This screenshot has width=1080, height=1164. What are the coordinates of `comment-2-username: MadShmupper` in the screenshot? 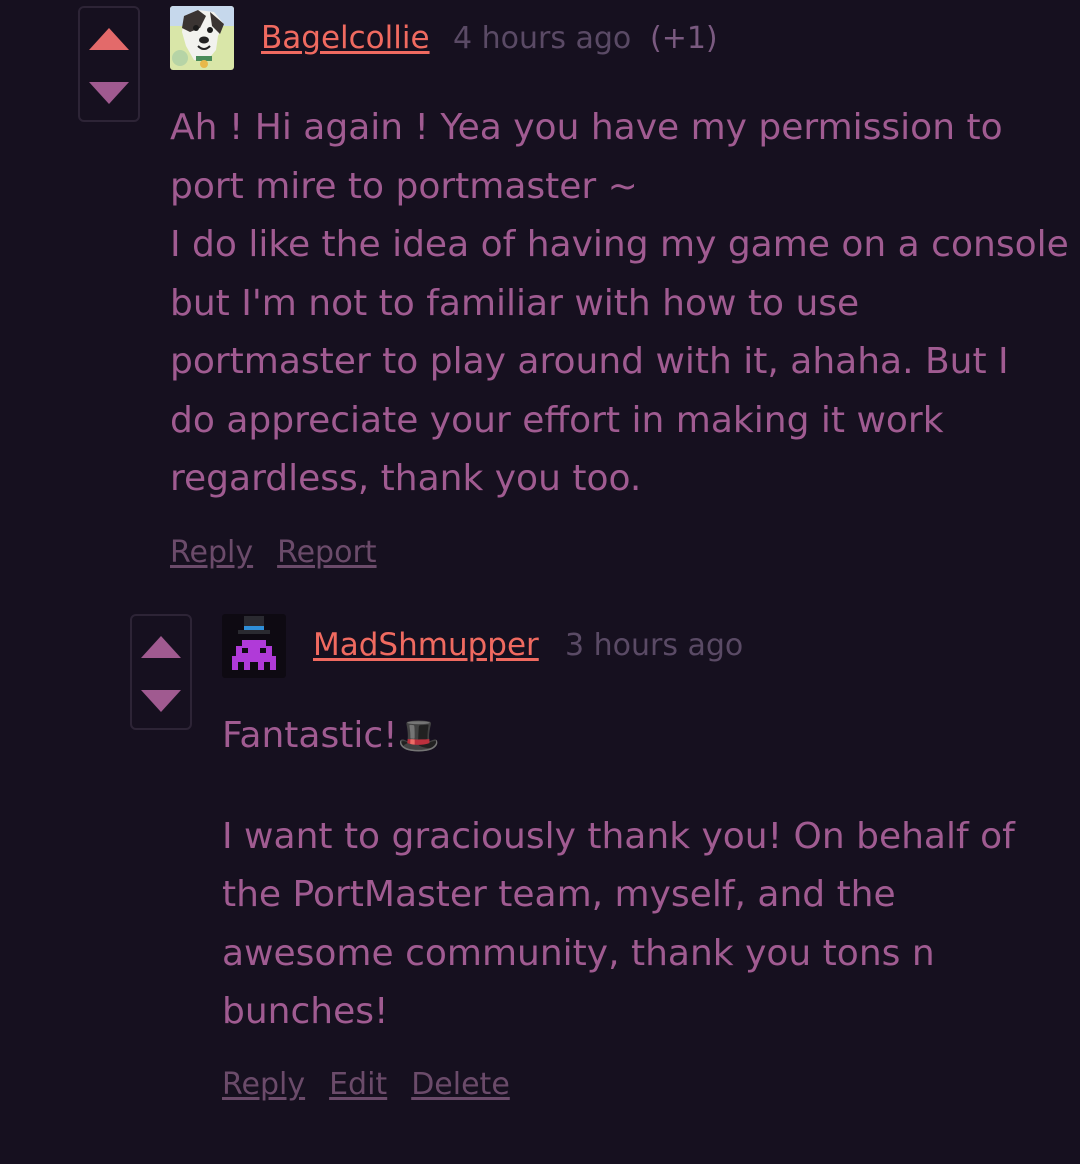 It's located at (426, 645).